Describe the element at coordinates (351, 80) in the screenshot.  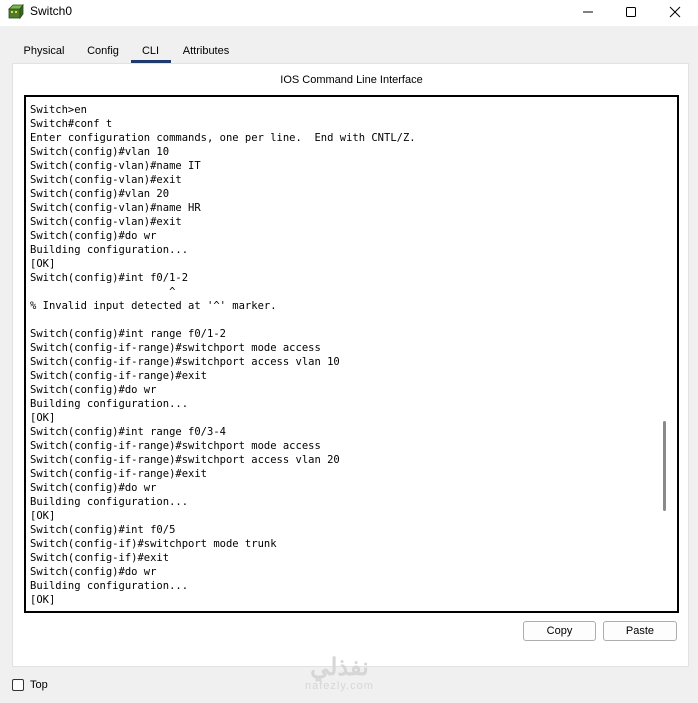
I see `panel-title: IOS Command Line Interface` at that location.